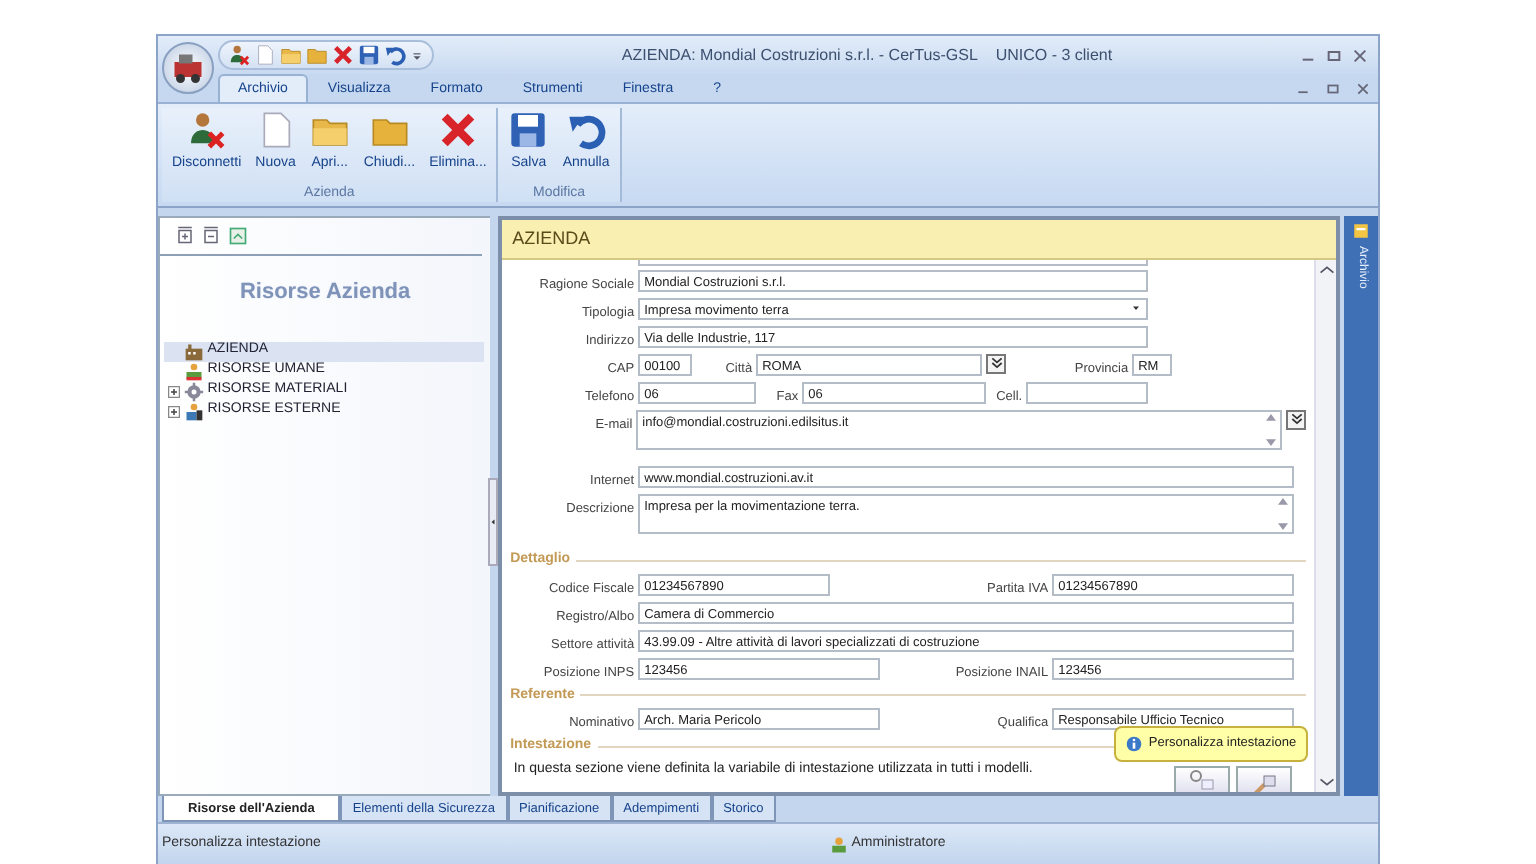 The width and height of the screenshot is (1536, 864). What do you see at coordinates (919, 240) in the screenshot?
I see `form-header: AZIENDA` at bounding box center [919, 240].